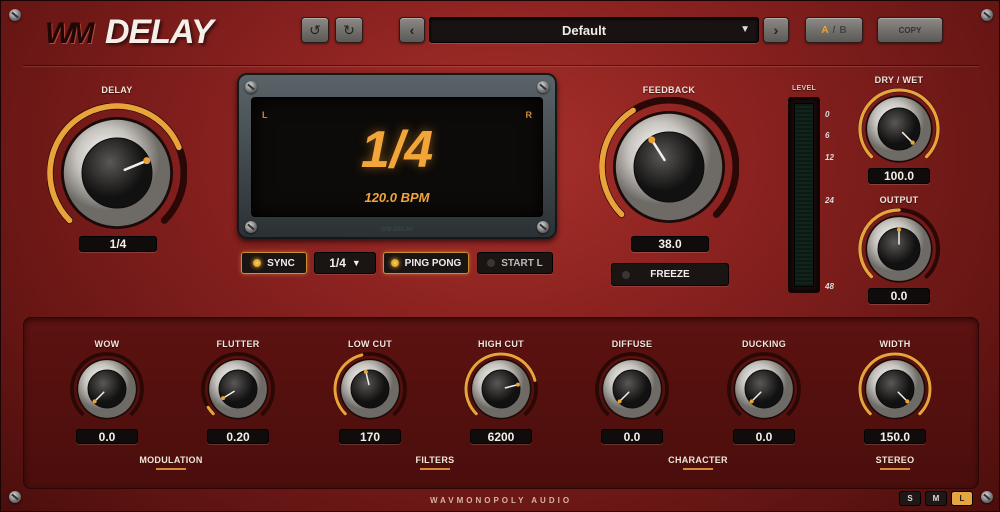 The width and height of the screenshot is (1000, 512). What do you see at coordinates (107, 344) in the screenshot?
I see `knob-label-wow: WOW` at bounding box center [107, 344].